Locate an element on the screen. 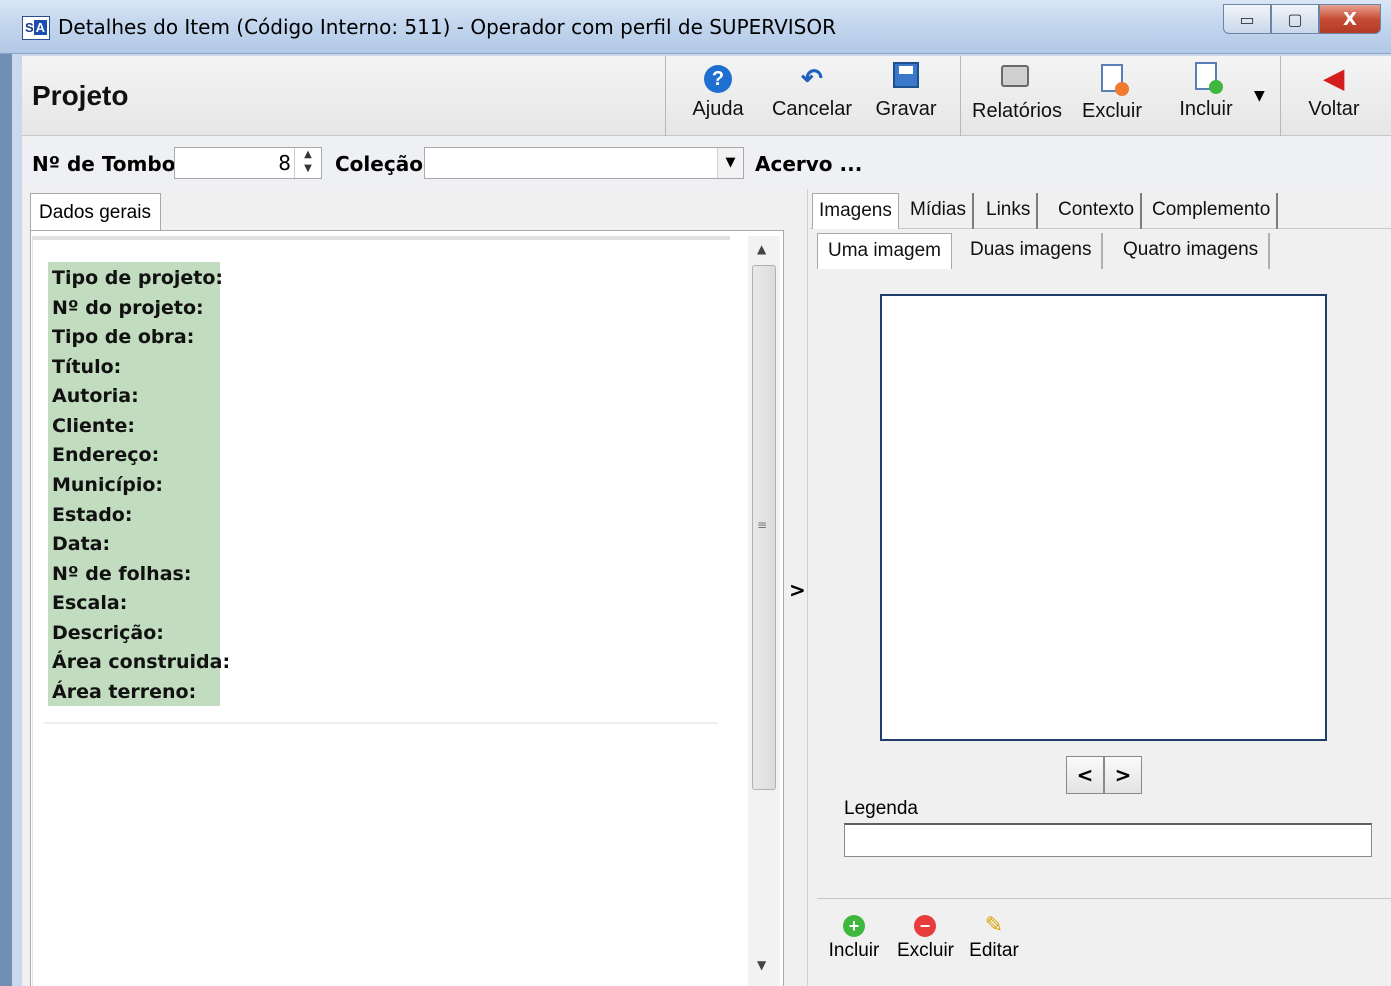 This screenshot has height=986, width=1391. cancelar-button: ↶ Cancelar is located at coordinates (812, 96).